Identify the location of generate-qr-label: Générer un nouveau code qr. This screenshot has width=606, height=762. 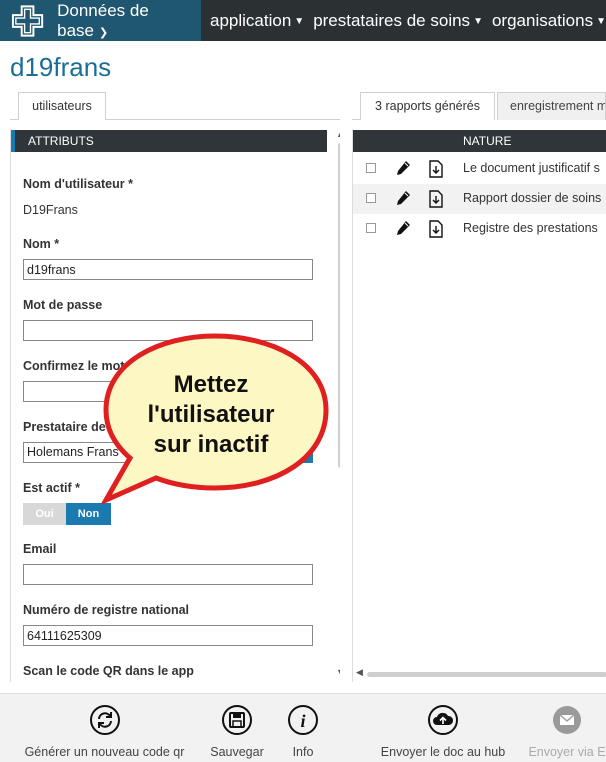
(104, 752).